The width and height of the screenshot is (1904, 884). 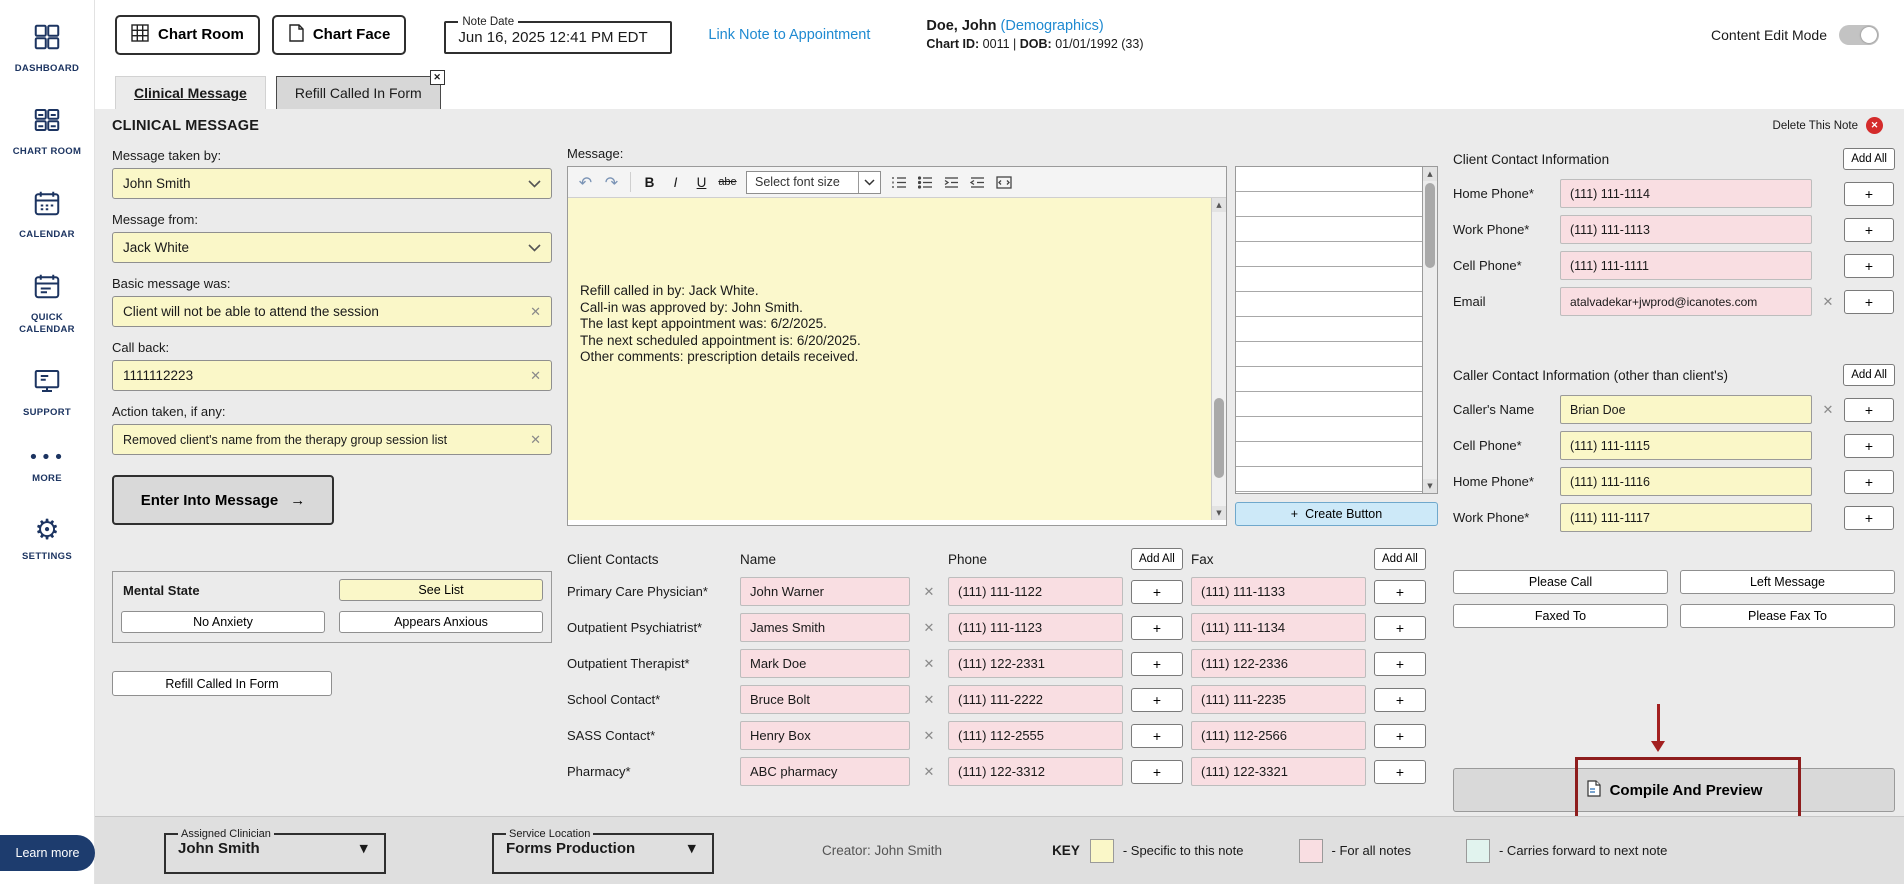 What do you see at coordinates (611, 182) in the screenshot?
I see `redo-icon: ↷` at bounding box center [611, 182].